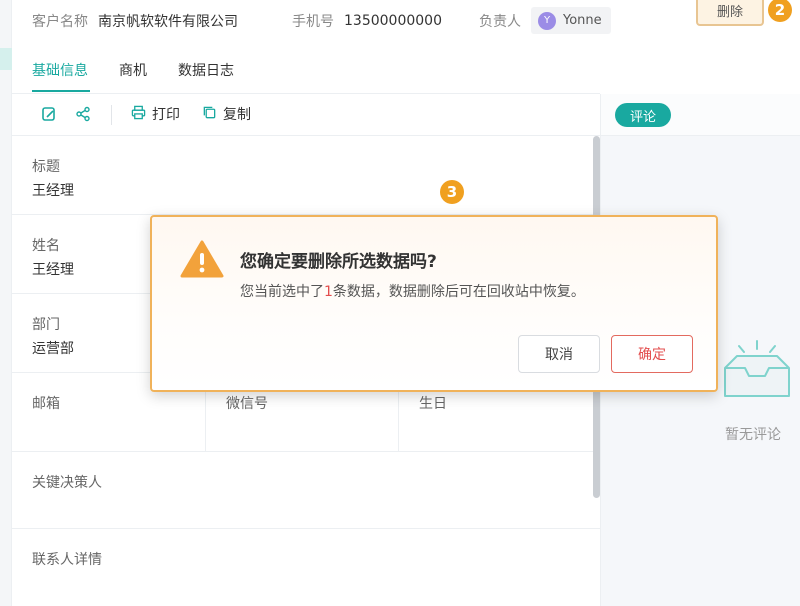 The image size is (800, 606). I want to click on no-comments-text: 暂无评论, so click(753, 435).